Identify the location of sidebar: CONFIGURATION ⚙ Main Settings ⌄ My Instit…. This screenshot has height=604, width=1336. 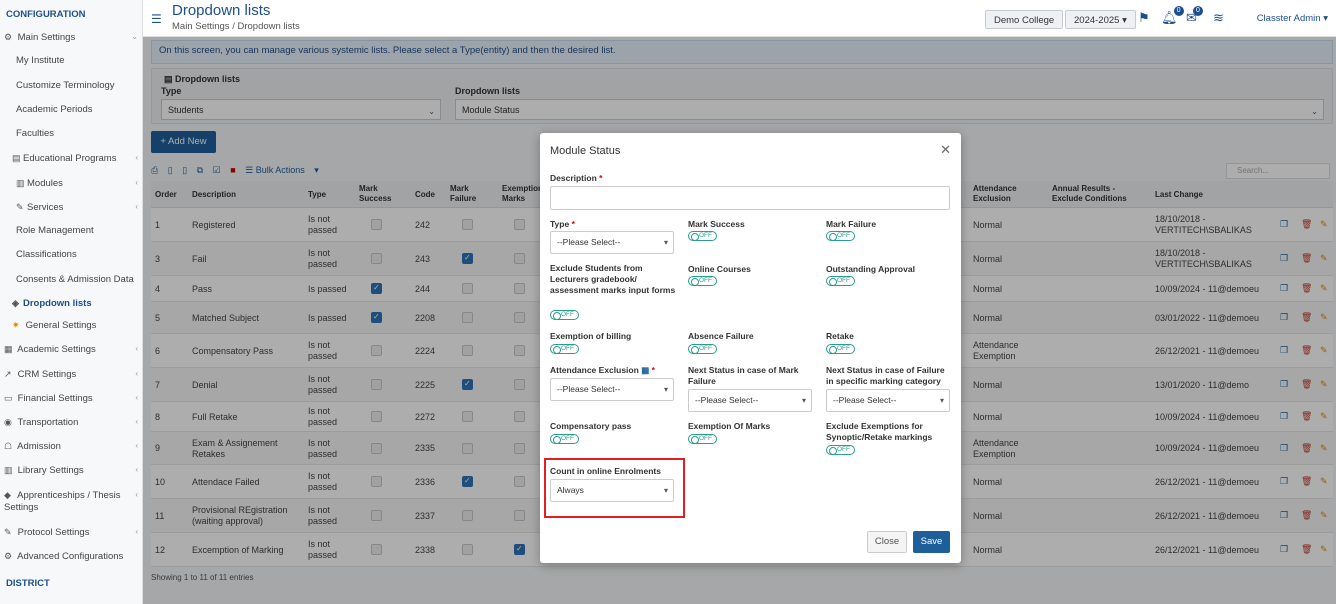
(71, 302).